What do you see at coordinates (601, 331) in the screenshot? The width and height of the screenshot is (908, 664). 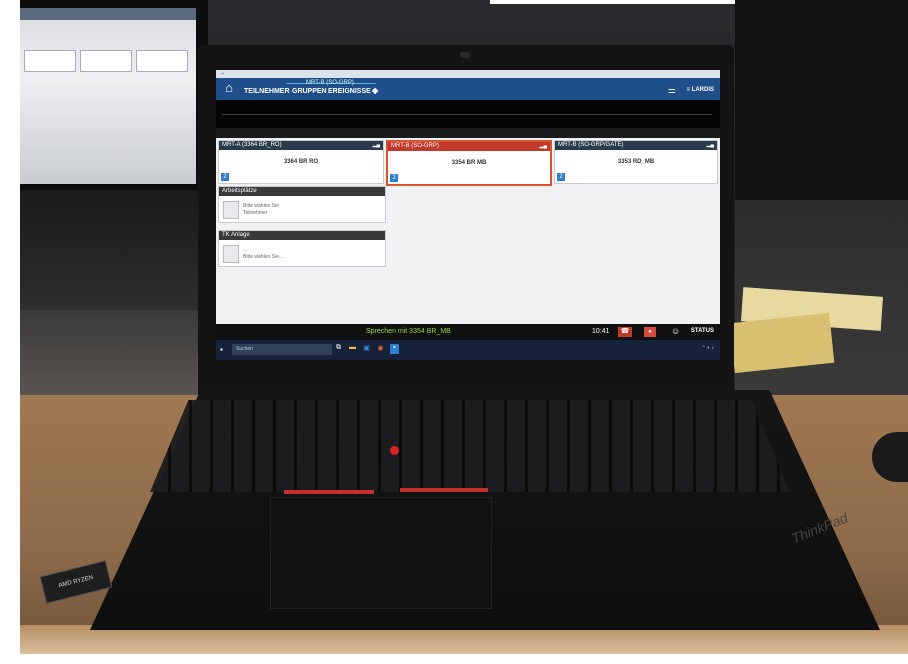 I see `clock: 10:41` at bounding box center [601, 331].